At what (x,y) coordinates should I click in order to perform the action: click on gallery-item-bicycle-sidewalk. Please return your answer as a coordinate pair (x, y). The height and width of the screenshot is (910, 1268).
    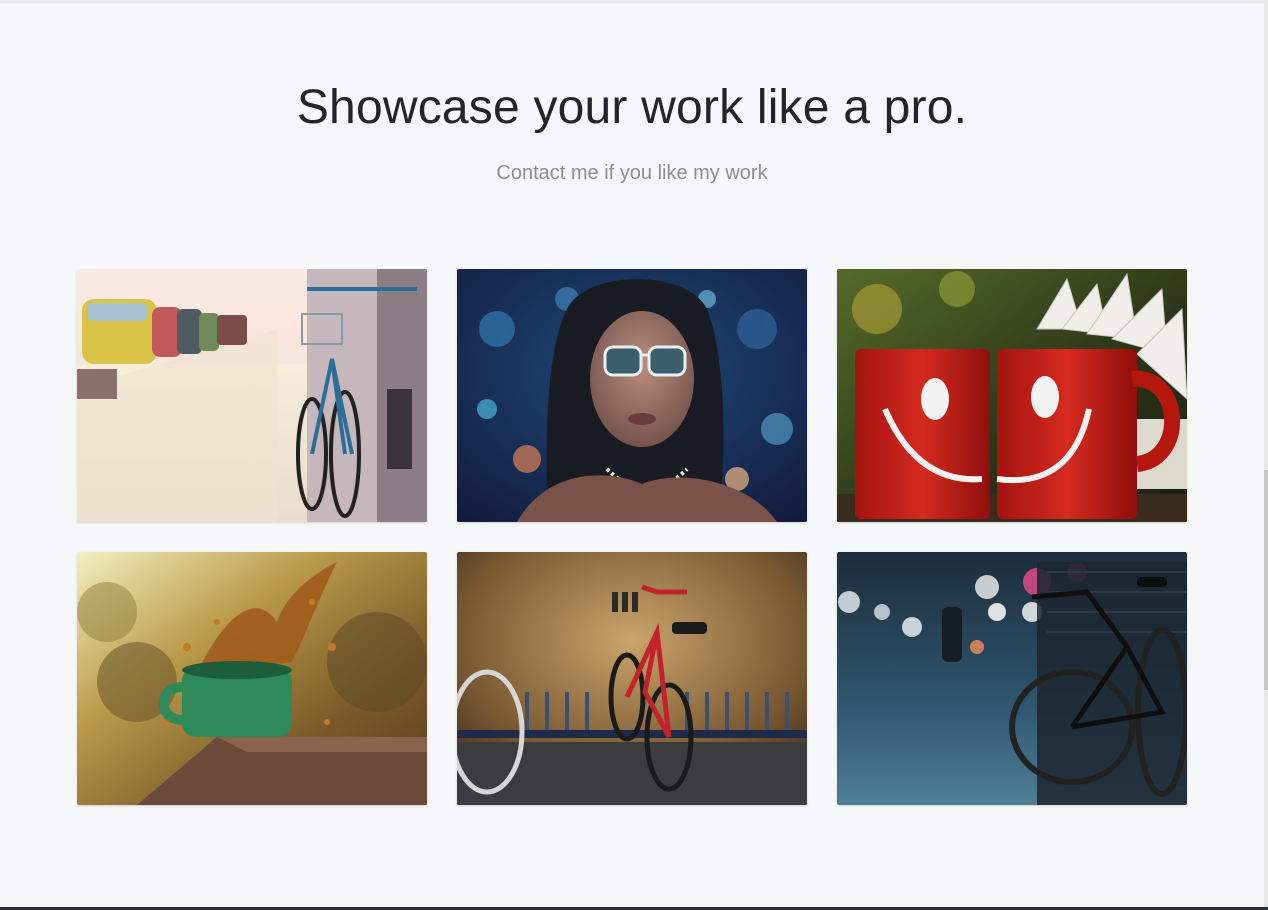
    Looking at the image, I should click on (252, 395).